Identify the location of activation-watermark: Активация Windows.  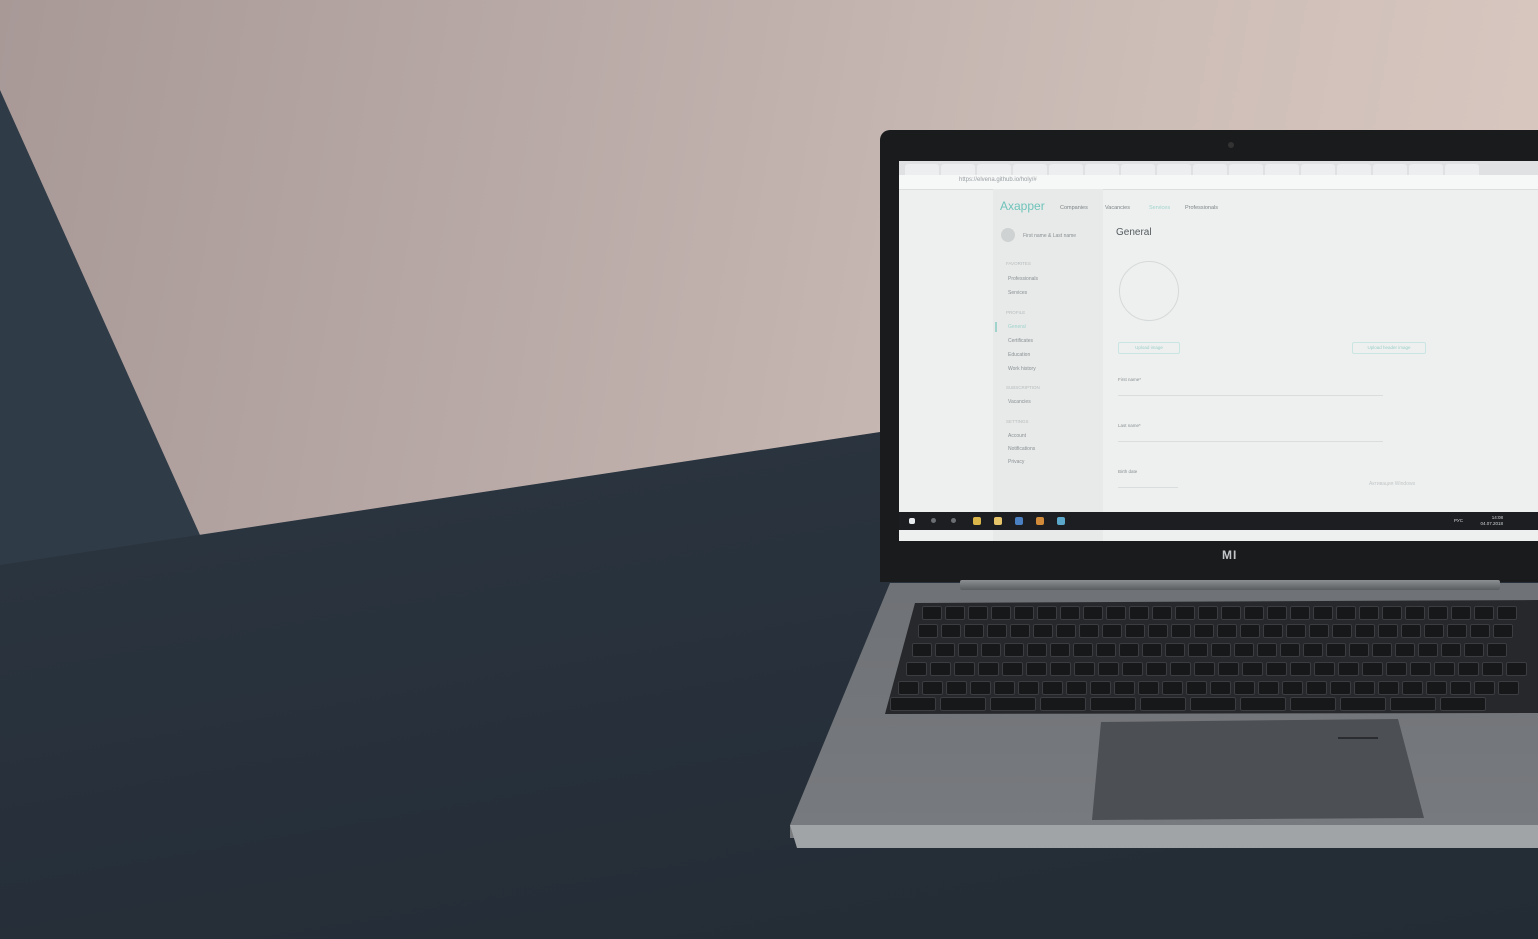
(1392, 484).